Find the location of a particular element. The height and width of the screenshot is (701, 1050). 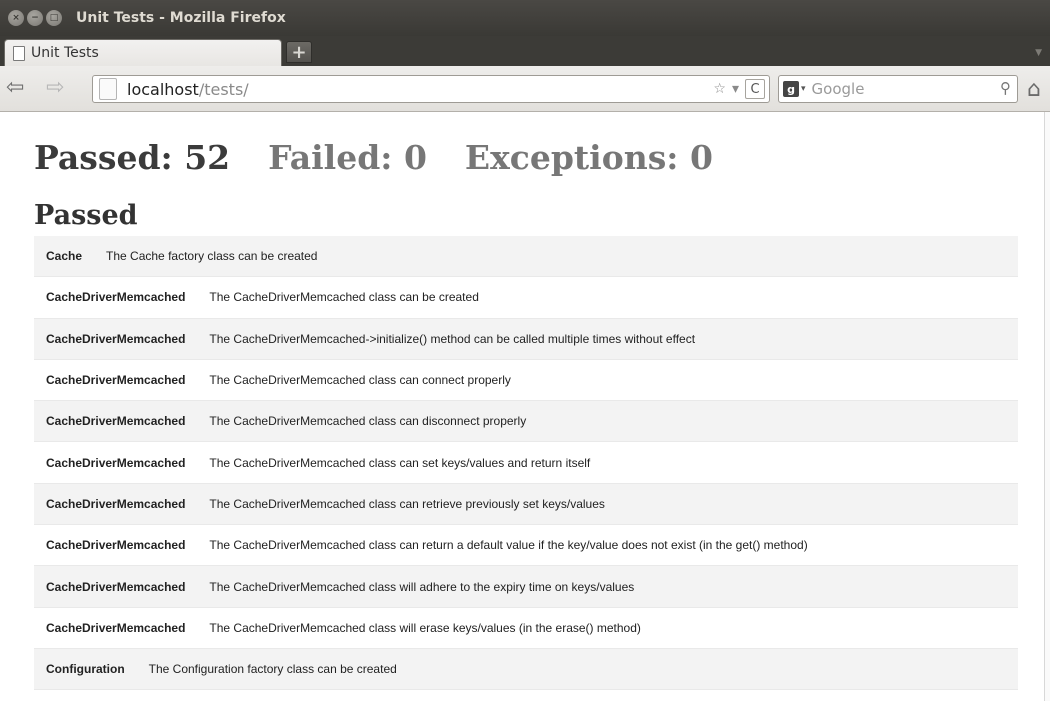

minimize-window-button: − is located at coordinates (35, 18).